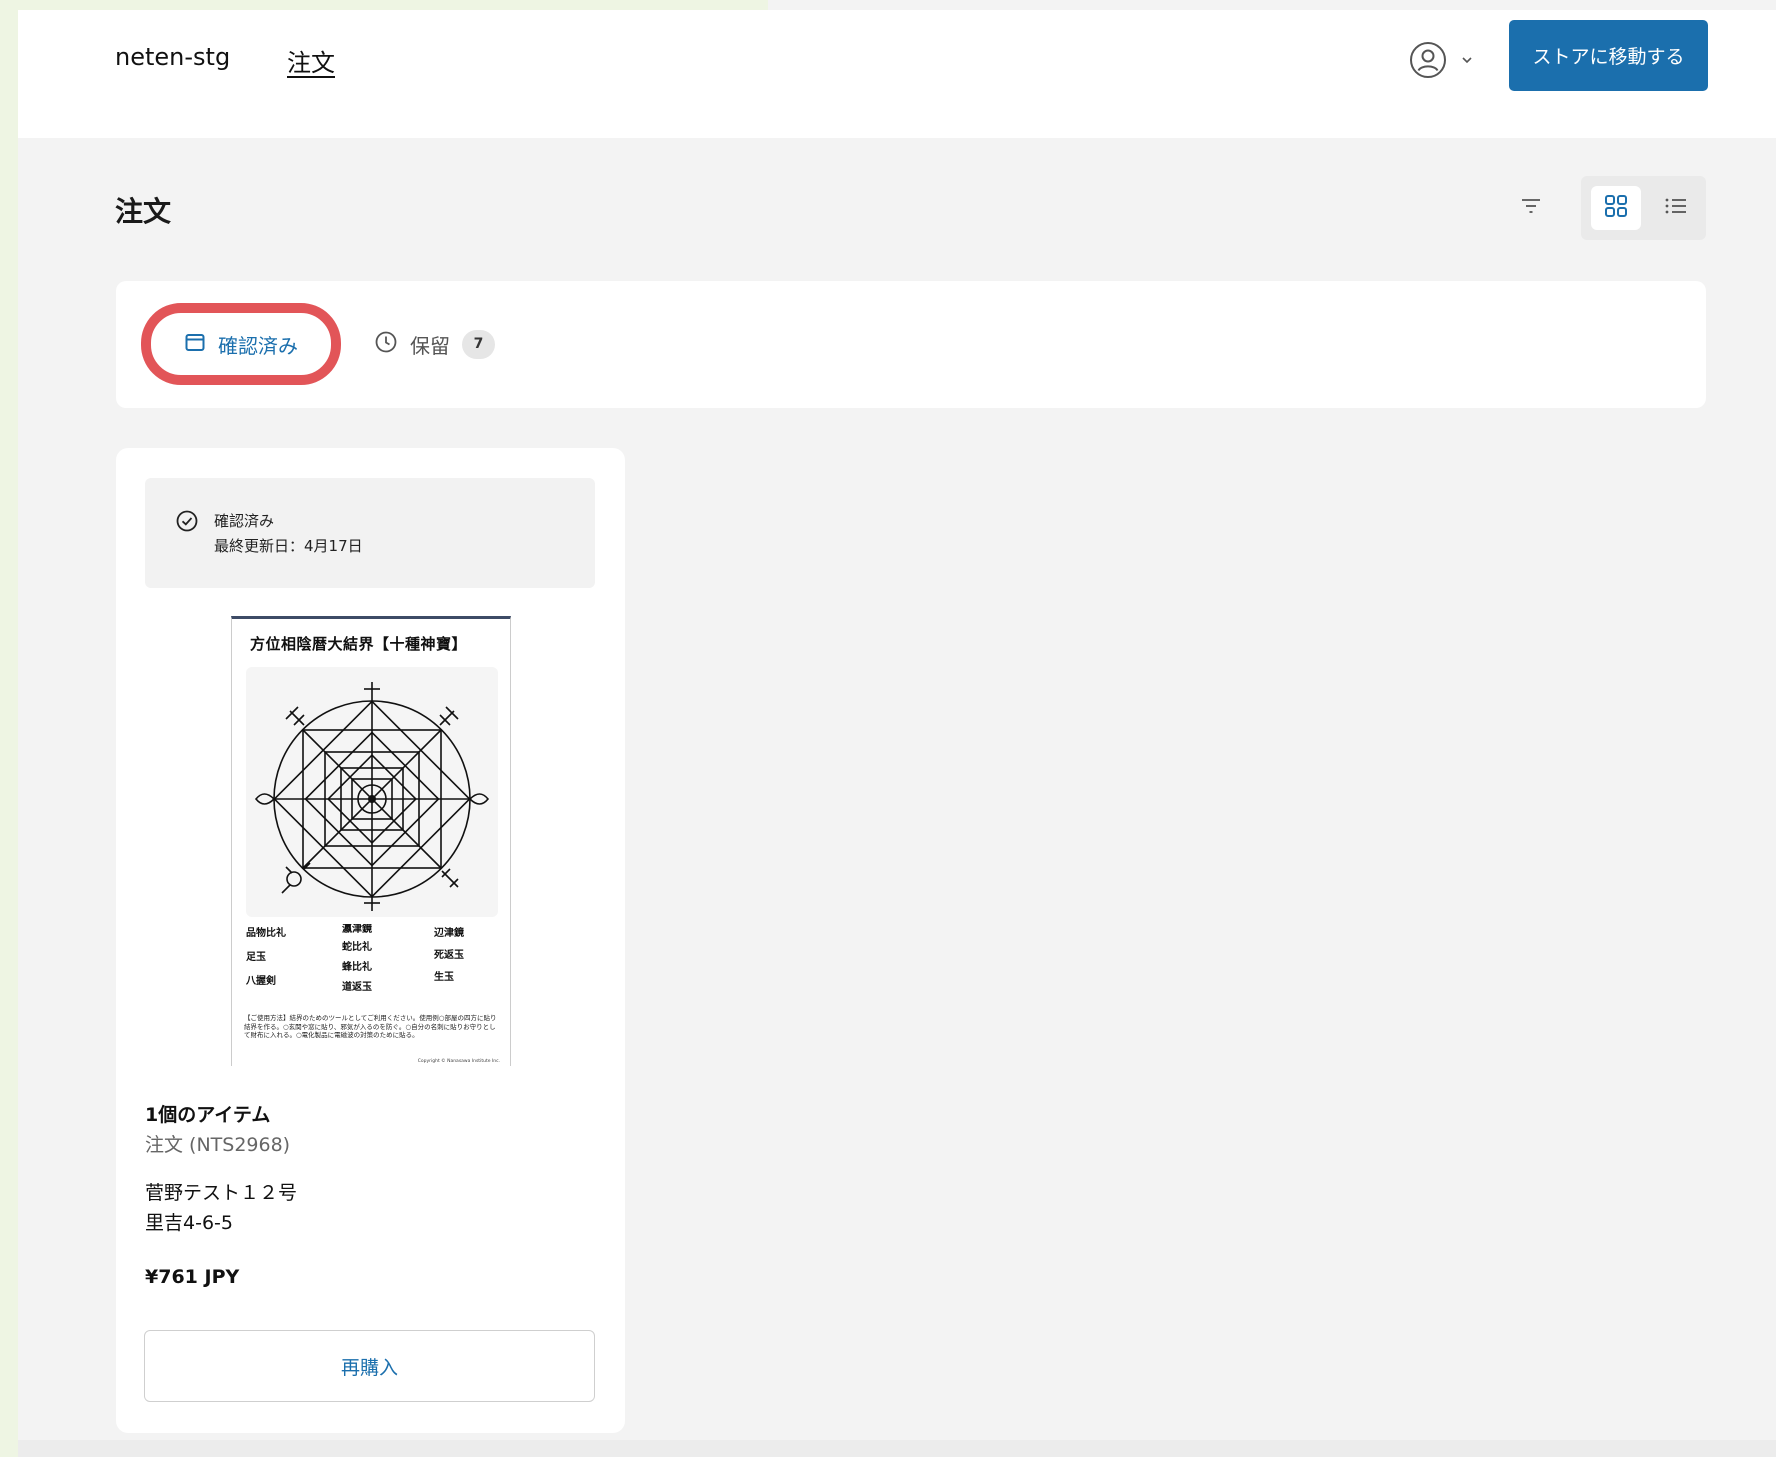  I want to click on order-status-text: 確認済み 最終更新日：4月17日, so click(288, 534).